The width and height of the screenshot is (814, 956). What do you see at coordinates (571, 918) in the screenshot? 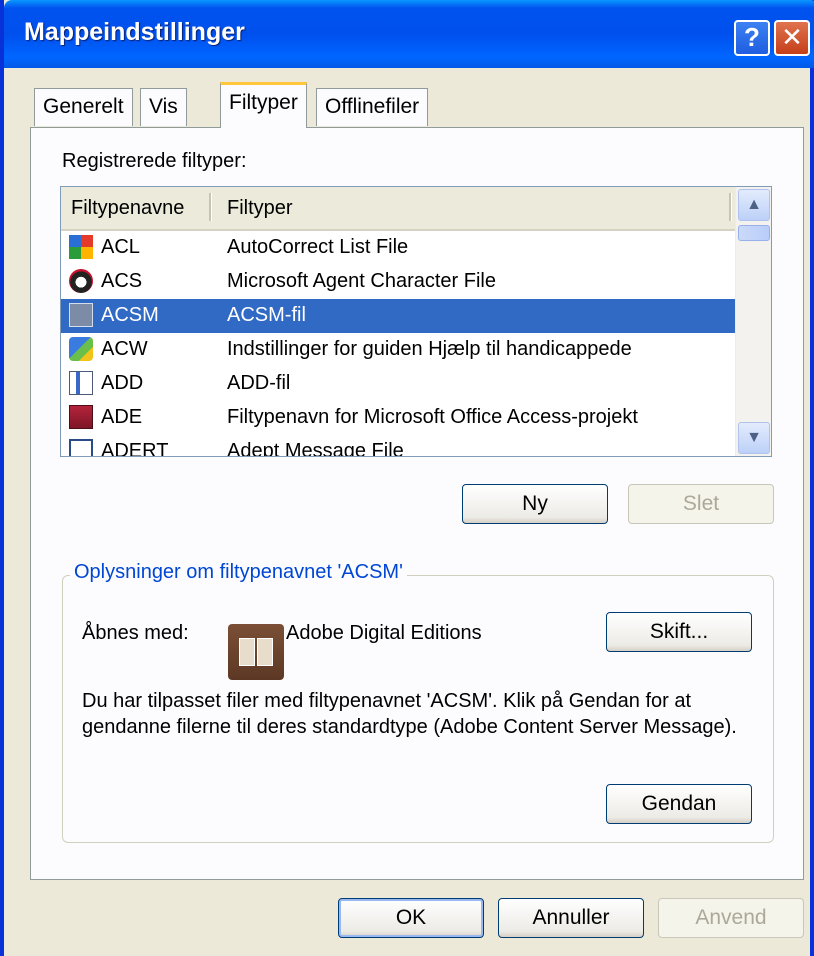
I see `cancel-button: Annuller` at bounding box center [571, 918].